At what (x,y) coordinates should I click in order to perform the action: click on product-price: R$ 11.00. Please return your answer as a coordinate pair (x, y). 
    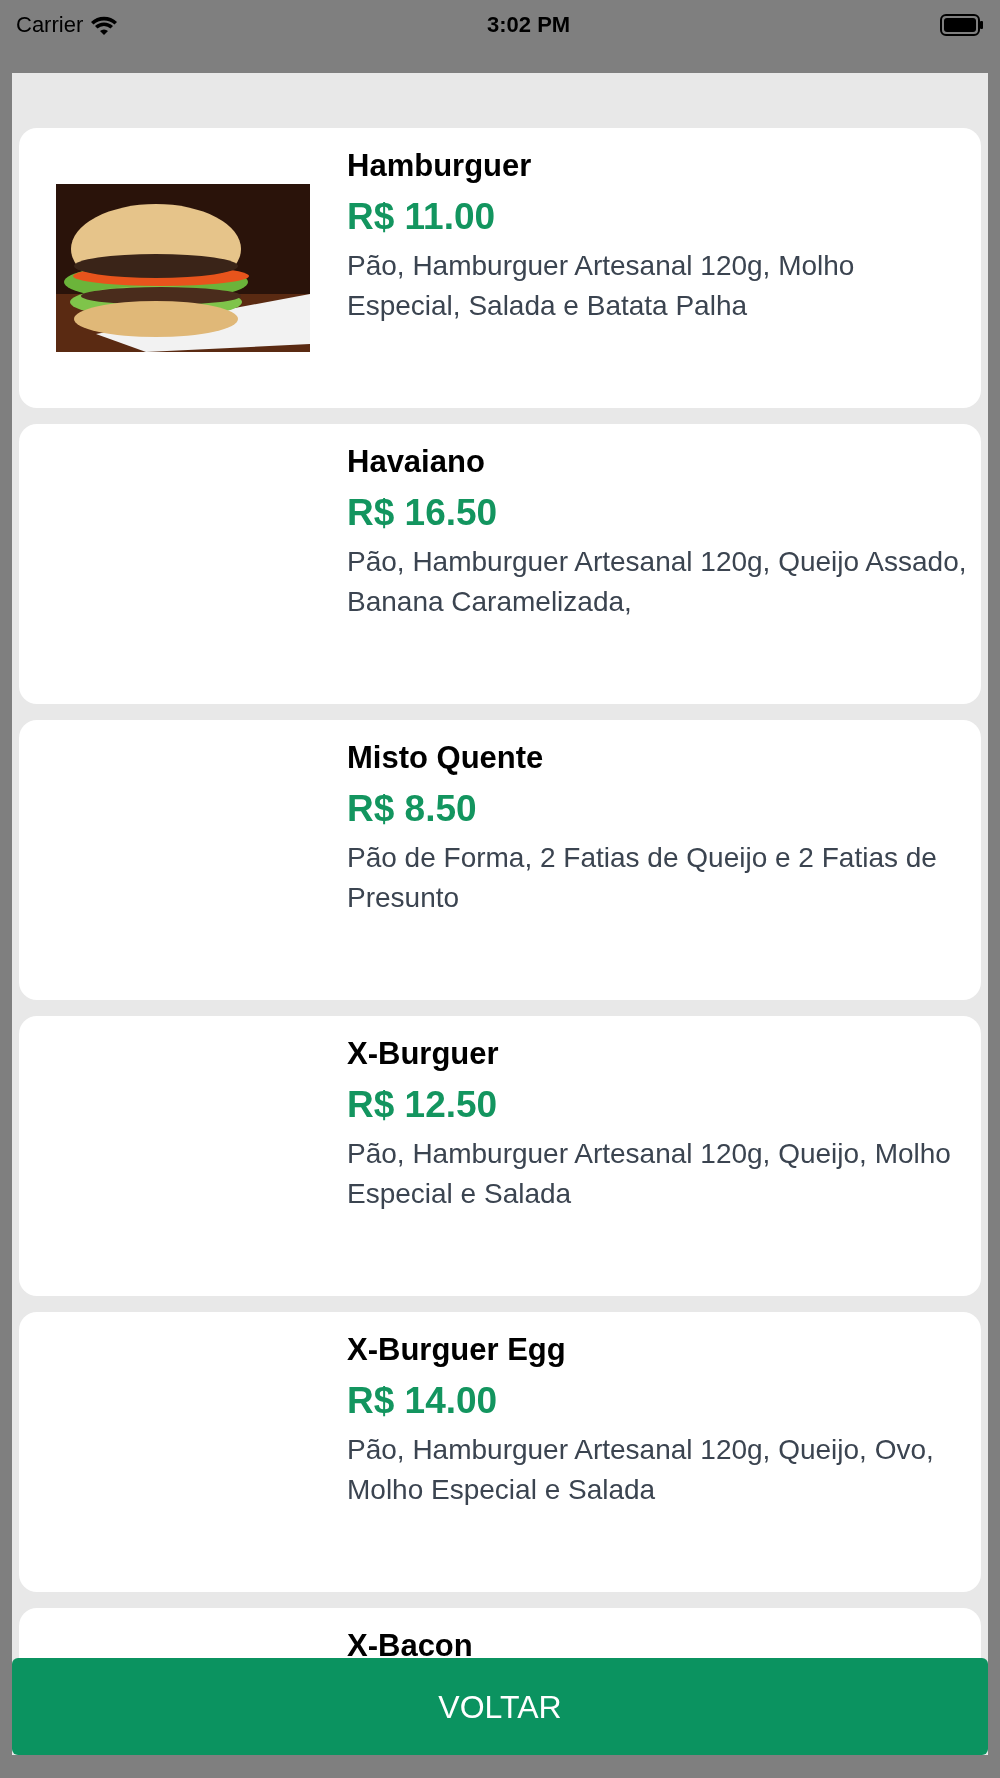
    Looking at the image, I should click on (422, 217).